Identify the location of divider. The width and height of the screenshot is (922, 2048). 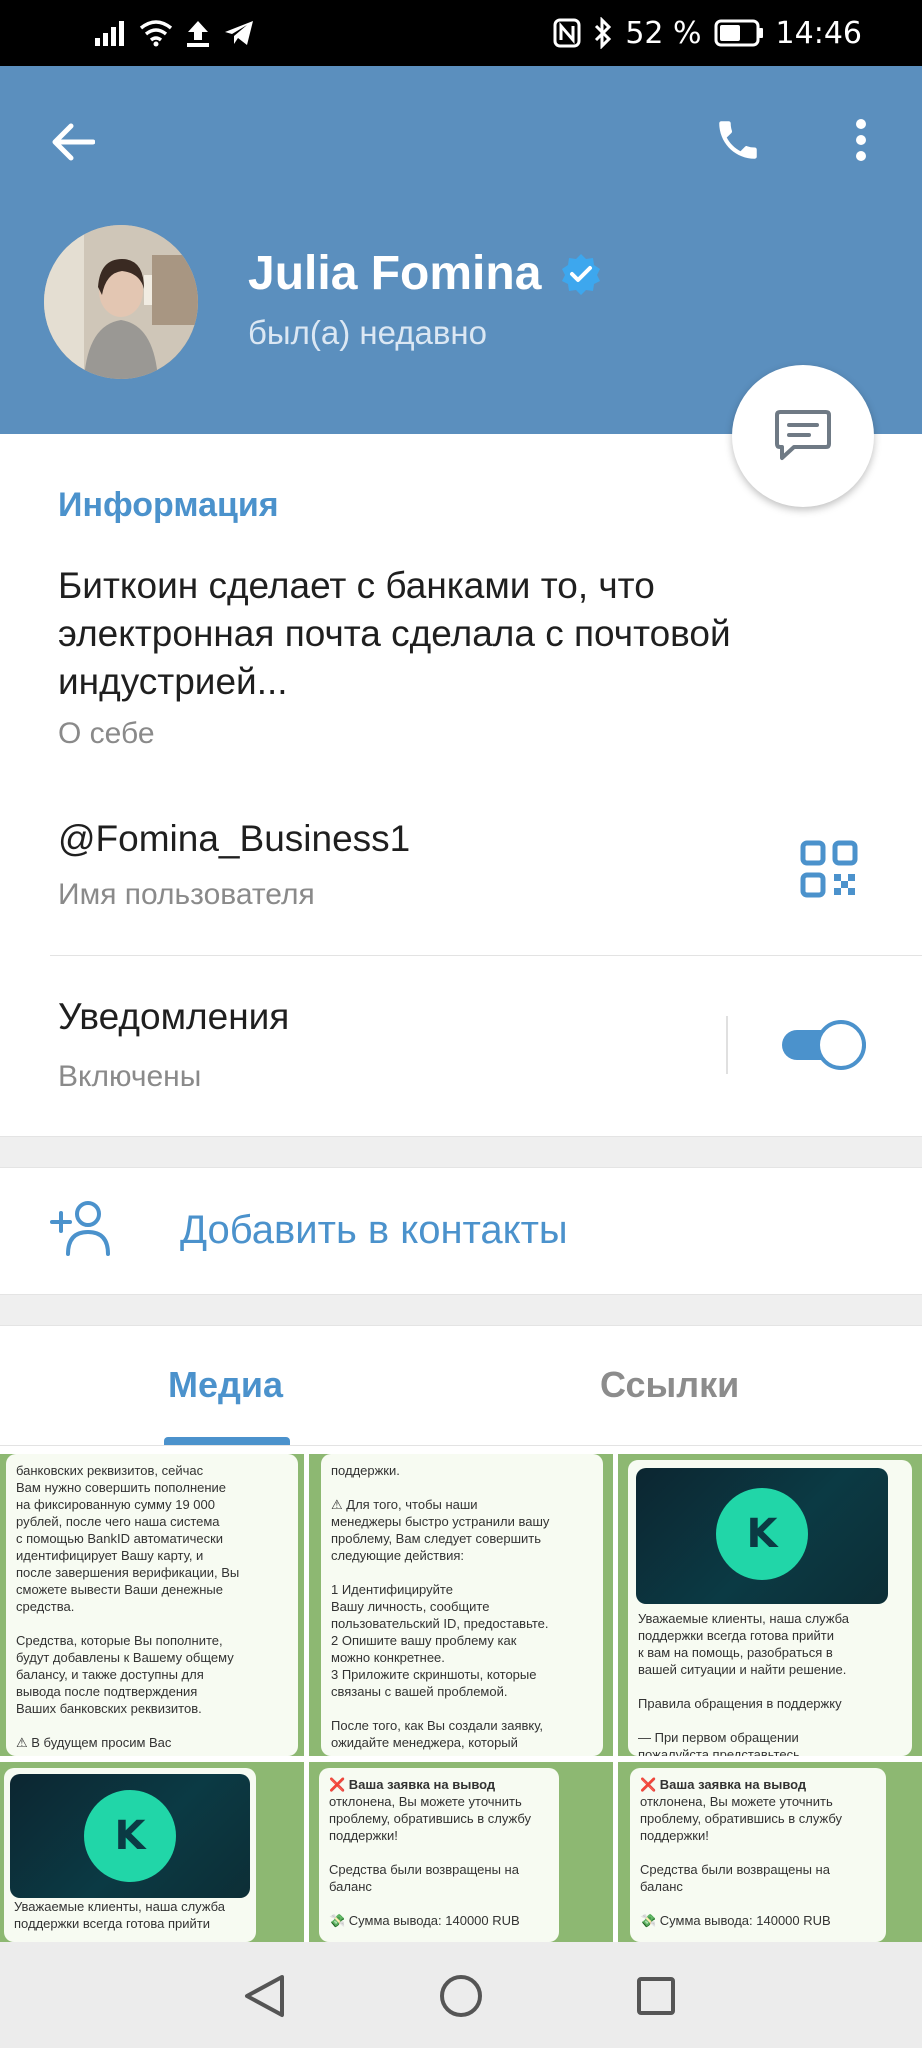
(486, 955).